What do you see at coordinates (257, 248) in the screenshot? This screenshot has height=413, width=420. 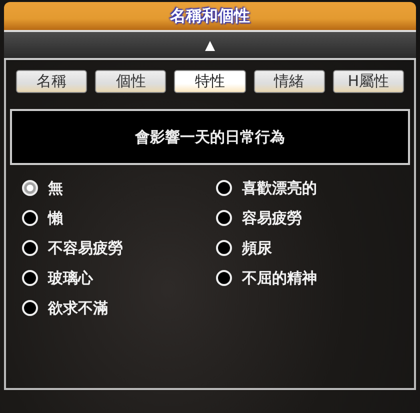 I see `option-label: 頻尿` at bounding box center [257, 248].